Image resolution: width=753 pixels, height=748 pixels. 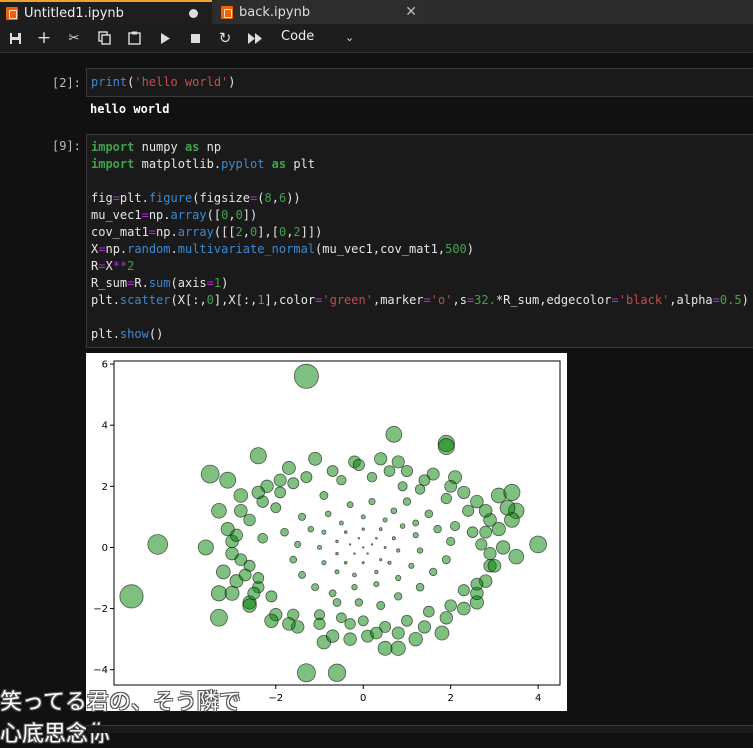 I want to click on cut-icon: ✂, so click(x=74, y=38).